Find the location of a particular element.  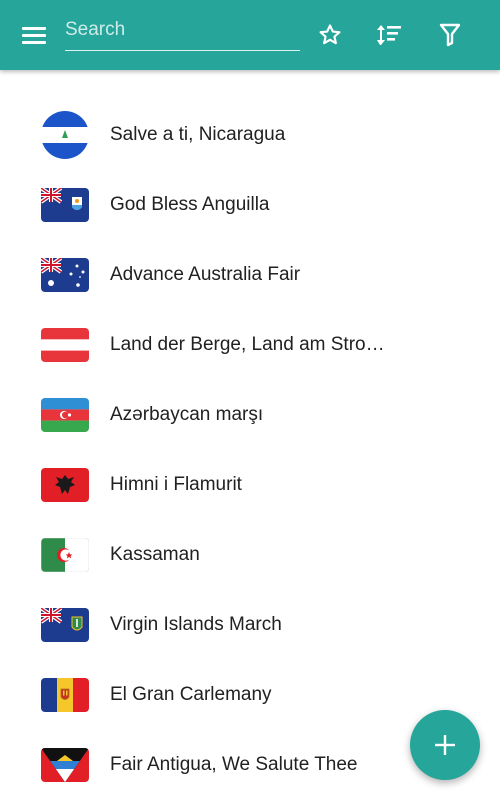

anthem-title: Himni i Flamurit is located at coordinates (176, 484).